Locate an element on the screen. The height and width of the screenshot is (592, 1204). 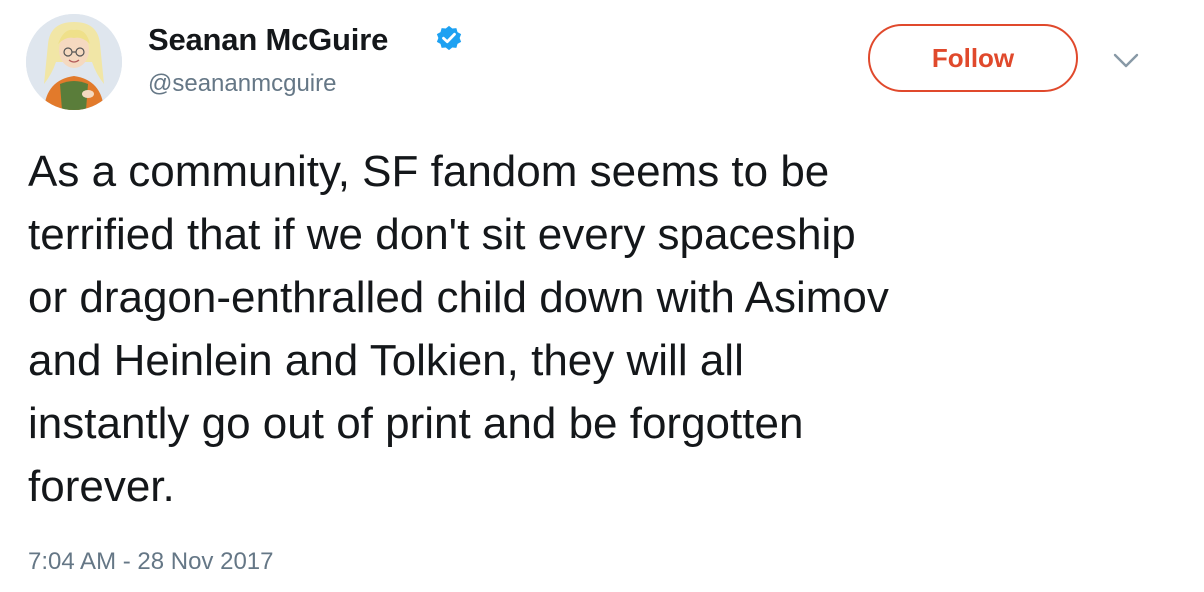
chevron-down-icon is located at coordinates (1126, 60).